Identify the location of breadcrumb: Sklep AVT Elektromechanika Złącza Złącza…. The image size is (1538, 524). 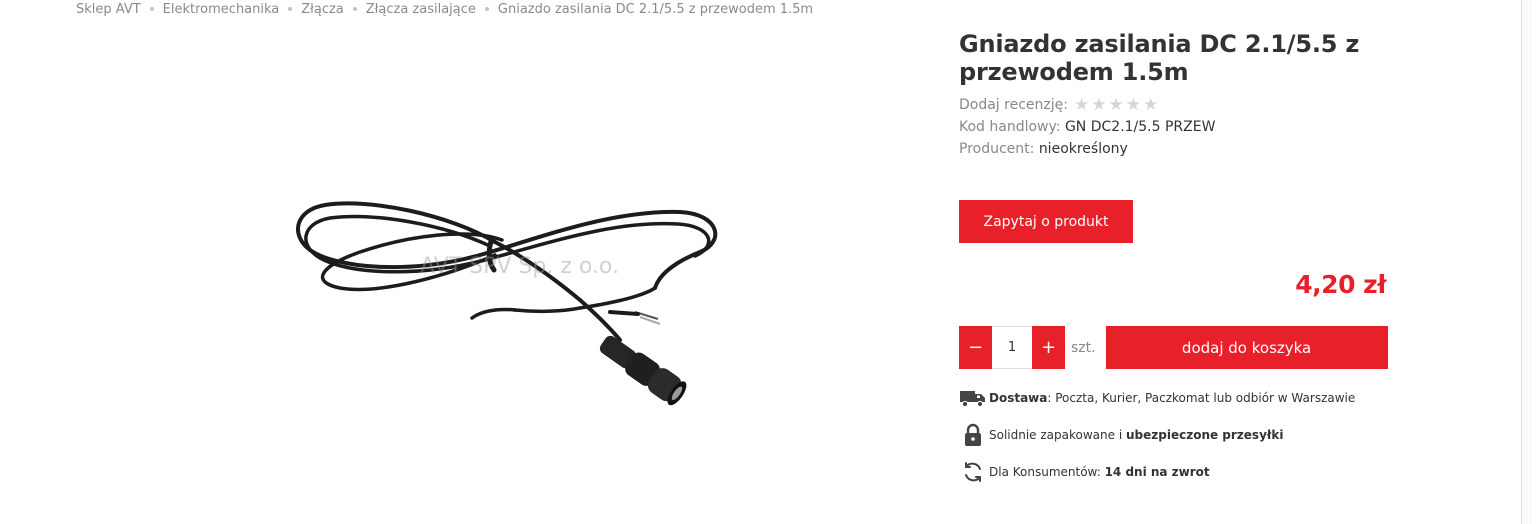
(444, 9).